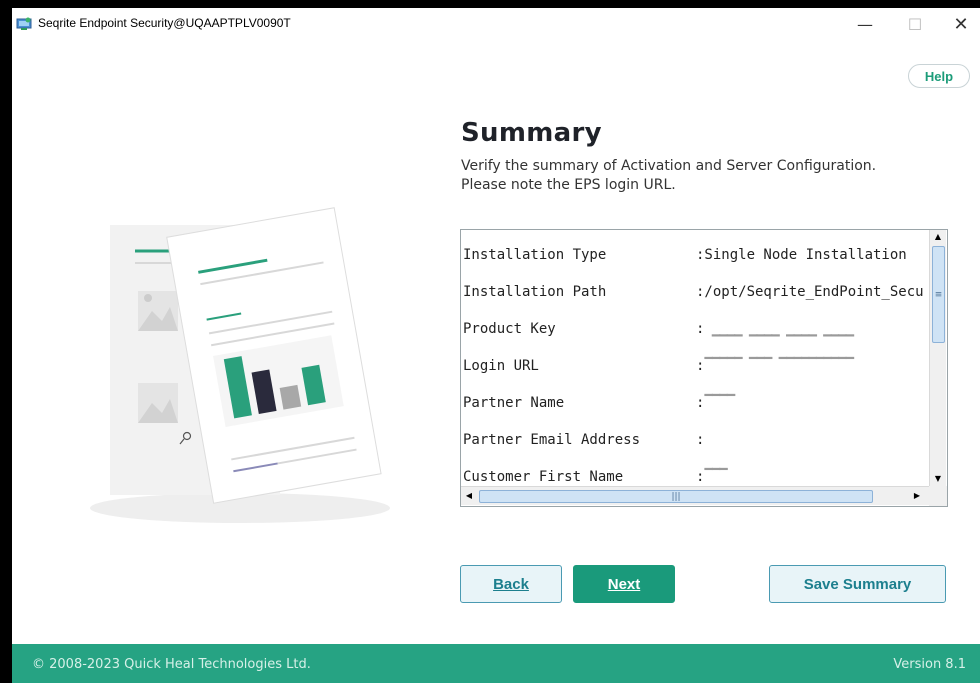 Image resolution: width=980 pixels, height=683 pixels. I want to click on summary-row: Product Key : ▁▁▁▁ ▁▁▁▁ ▁▁▁▁ ▁▁▁▁, so click(696, 331).